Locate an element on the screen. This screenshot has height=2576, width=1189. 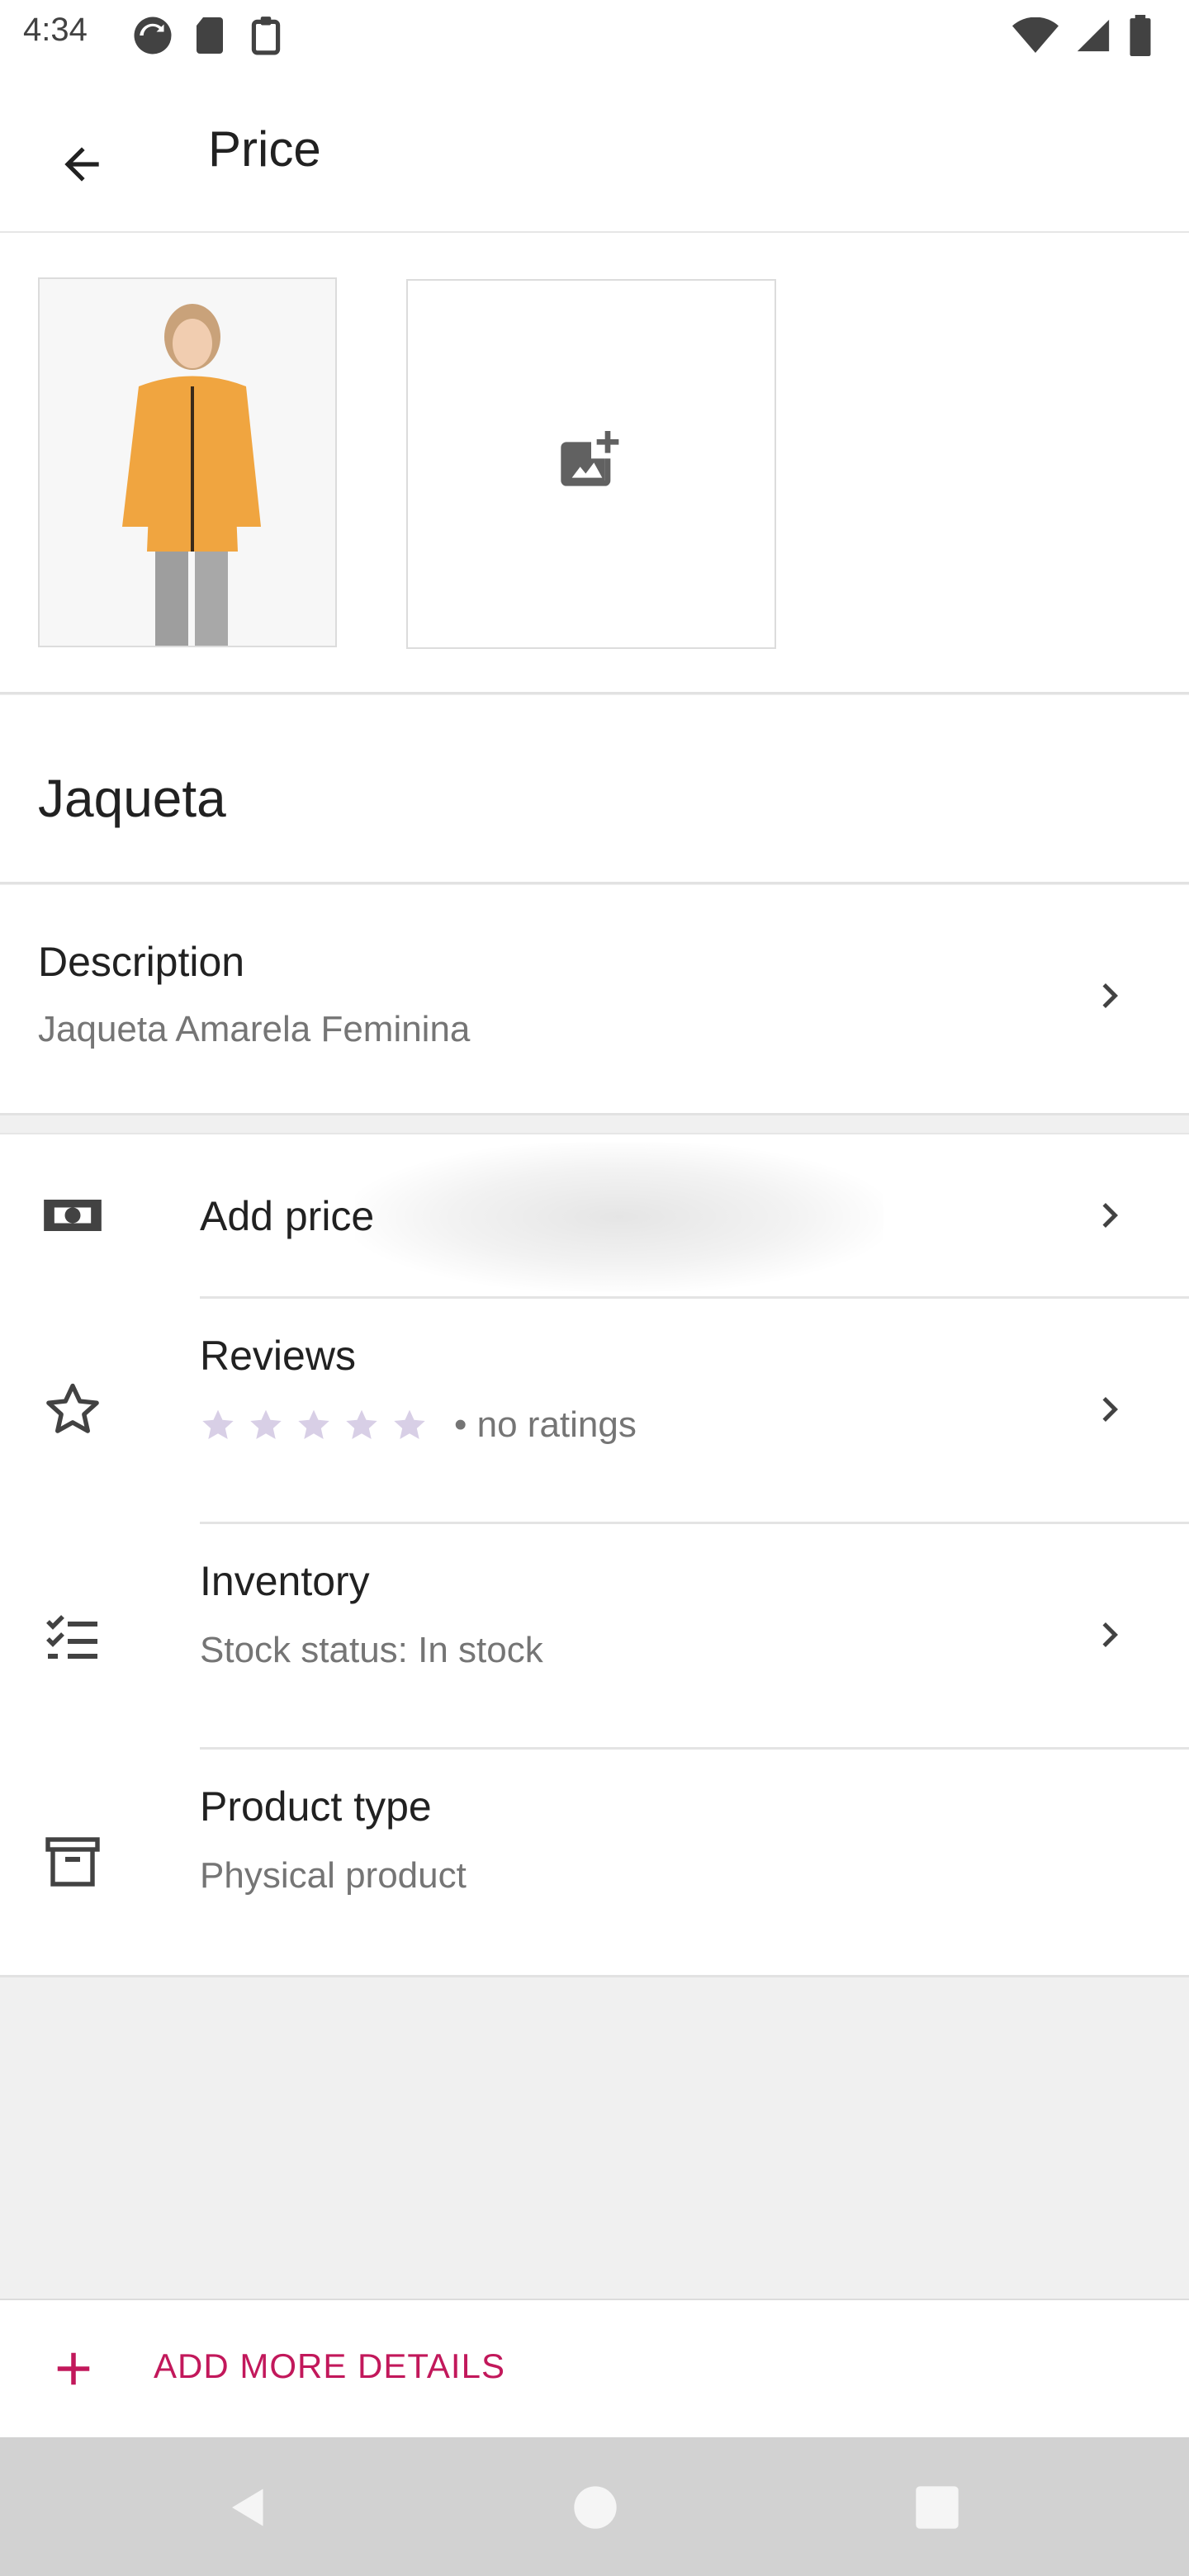
product-image is located at coordinates (187, 462).